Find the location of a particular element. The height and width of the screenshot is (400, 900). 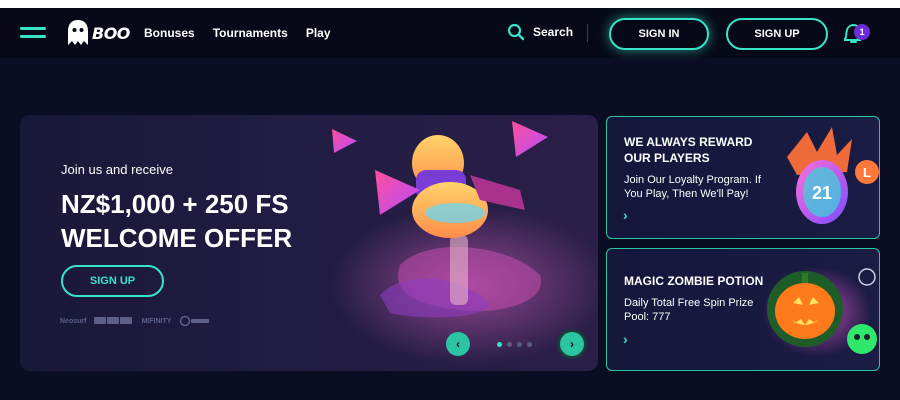

notification-badge: 1 is located at coordinates (862, 32).